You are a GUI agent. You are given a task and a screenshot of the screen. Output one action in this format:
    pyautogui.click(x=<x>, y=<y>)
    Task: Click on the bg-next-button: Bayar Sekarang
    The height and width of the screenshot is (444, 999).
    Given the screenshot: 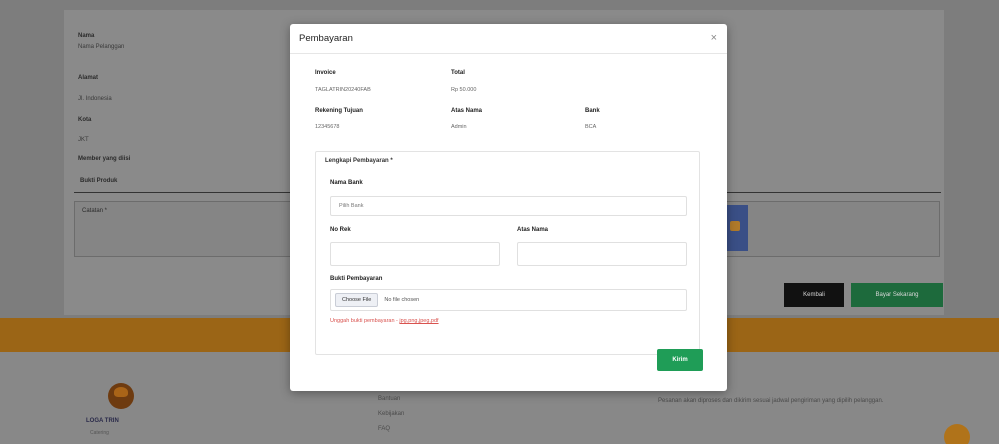 What is the action you would take?
    pyautogui.click(x=897, y=295)
    